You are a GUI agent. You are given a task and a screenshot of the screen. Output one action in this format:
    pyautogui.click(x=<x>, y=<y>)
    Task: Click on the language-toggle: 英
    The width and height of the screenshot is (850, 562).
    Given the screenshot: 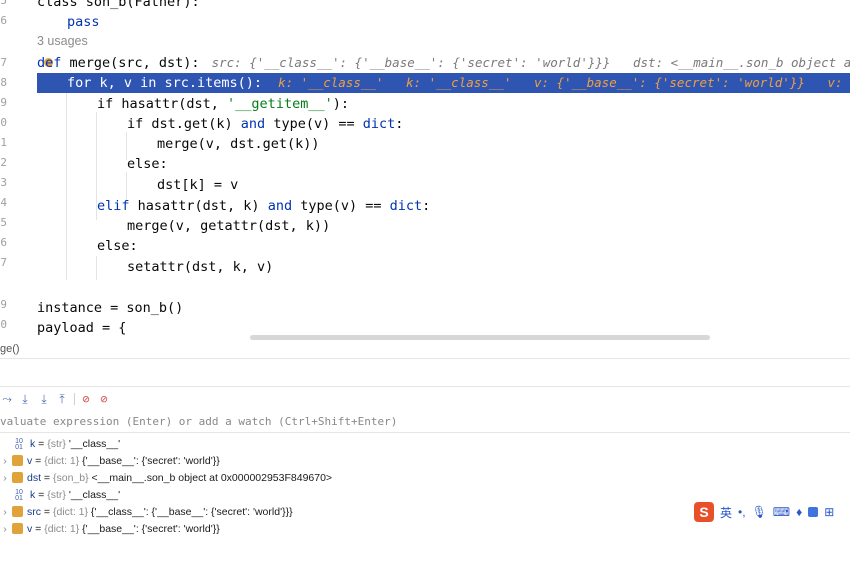 What is the action you would take?
    pyautogui.click(x=726, y=512)
    